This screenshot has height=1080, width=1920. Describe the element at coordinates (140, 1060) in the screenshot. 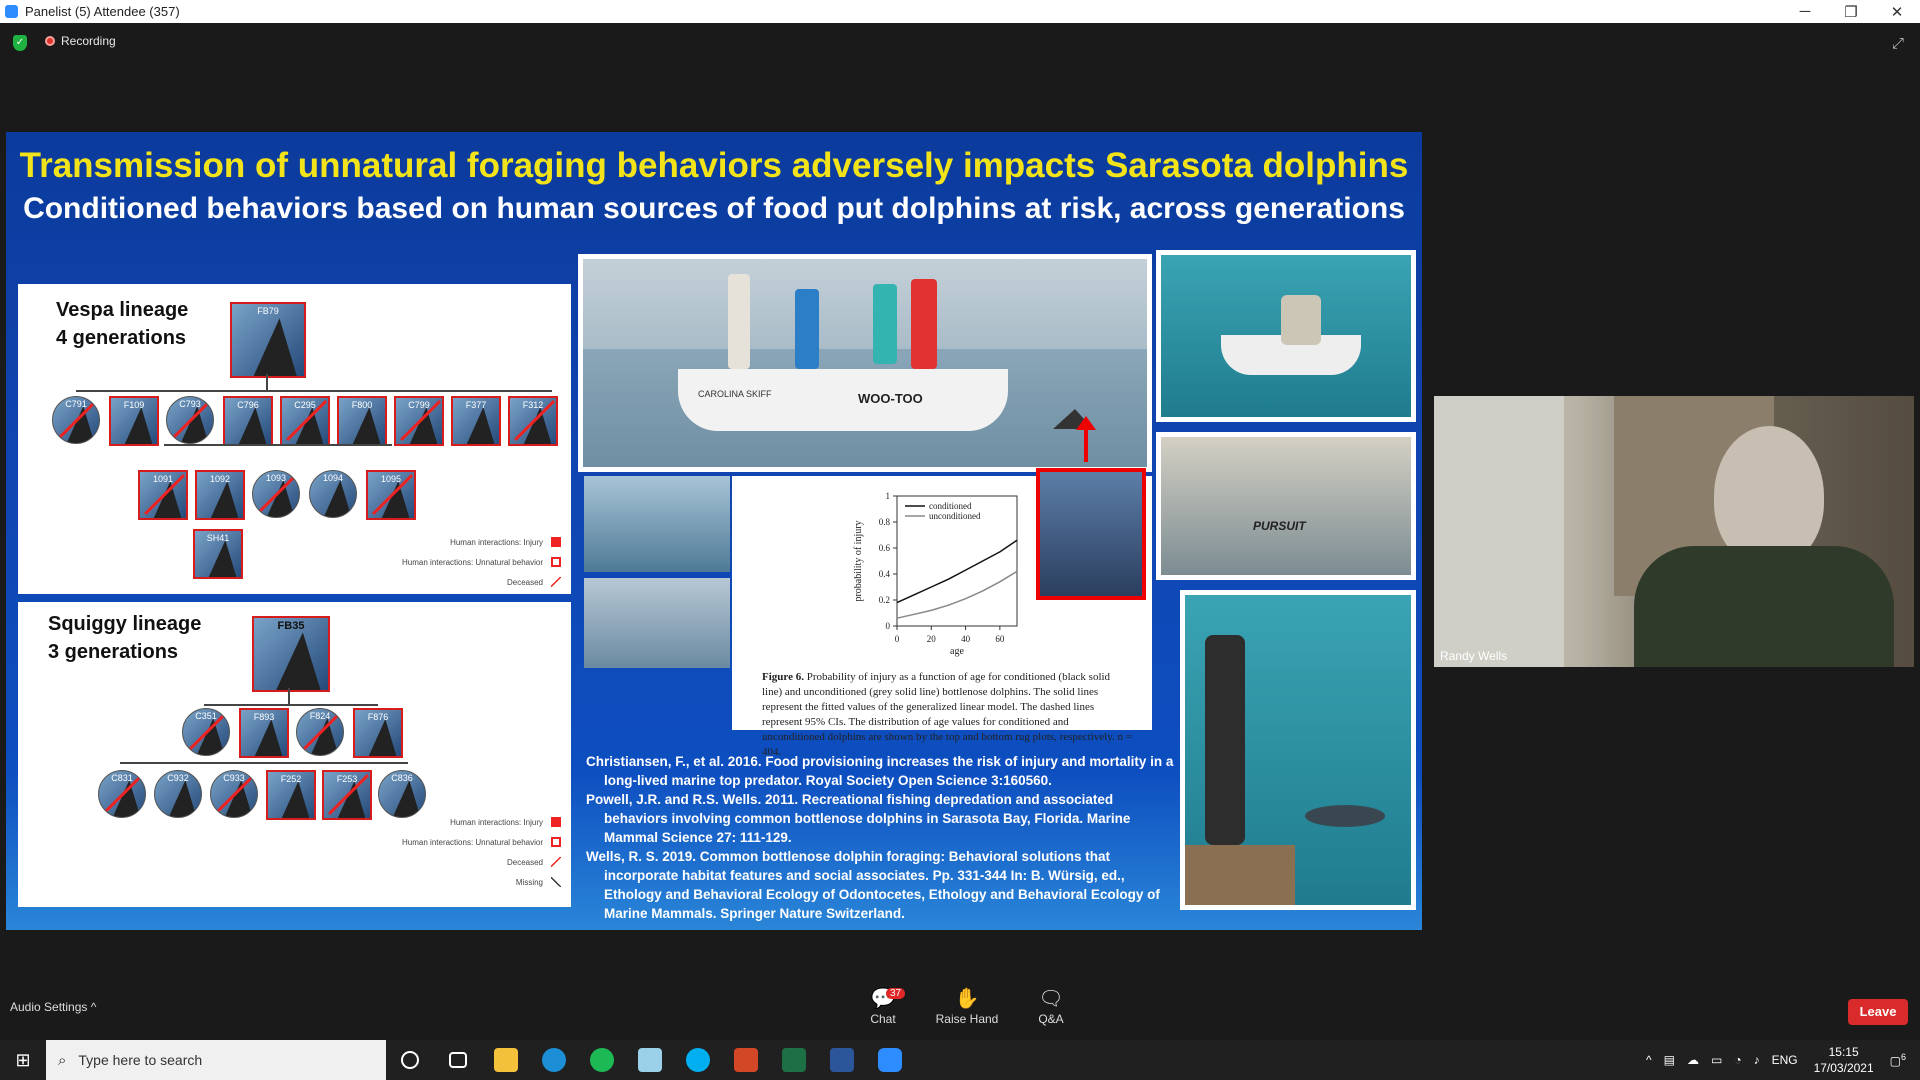

I see `search-placeholder: Type here to search` at that location.